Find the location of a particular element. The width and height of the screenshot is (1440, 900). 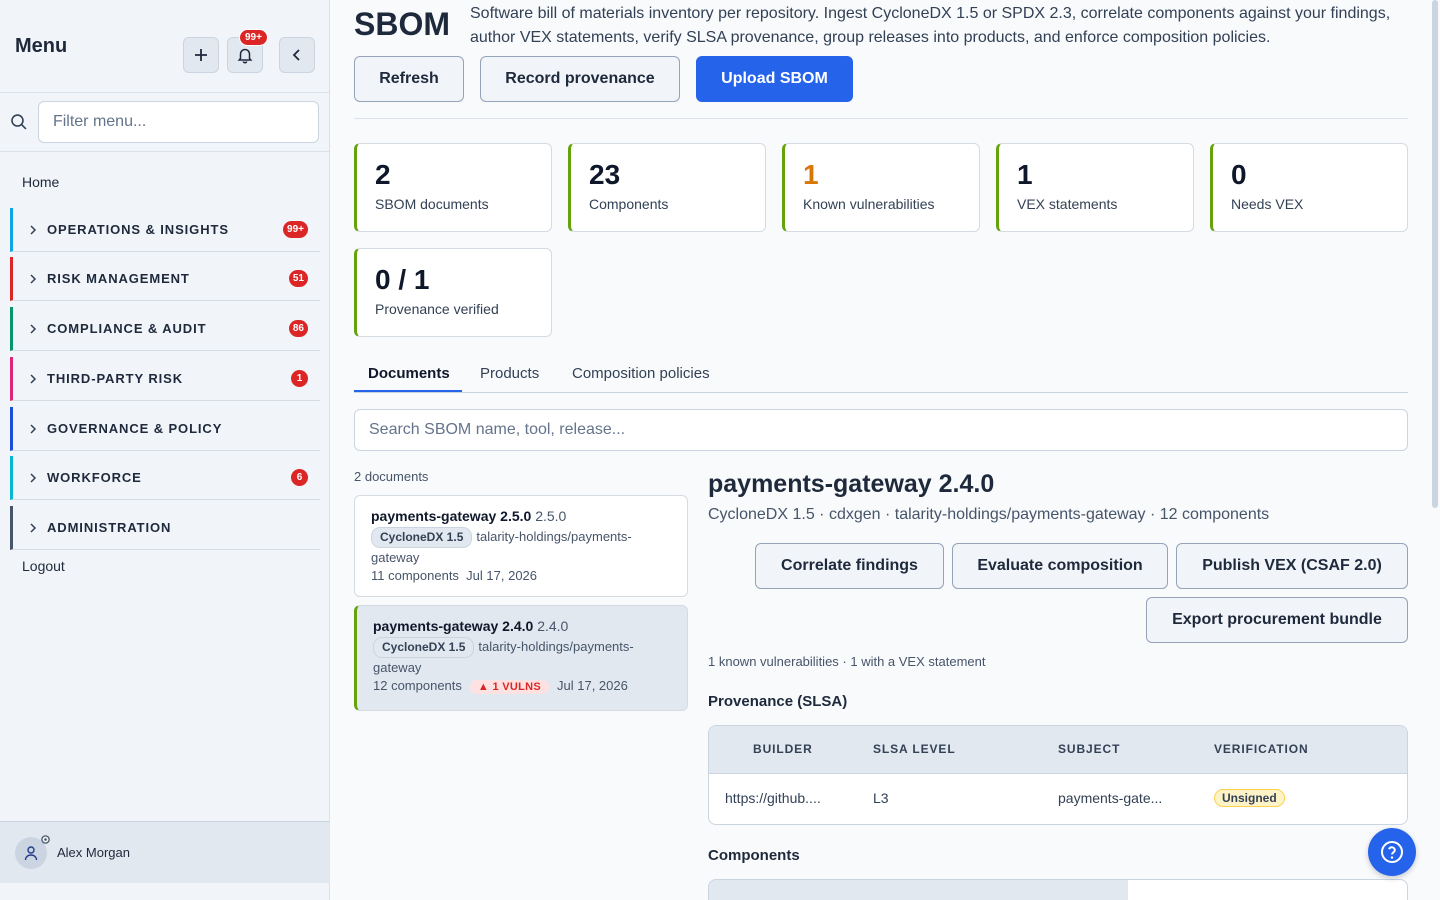

nav-third-party-risk: THIRD-PARTY RISK 1 is located at coordinates (165, 379).